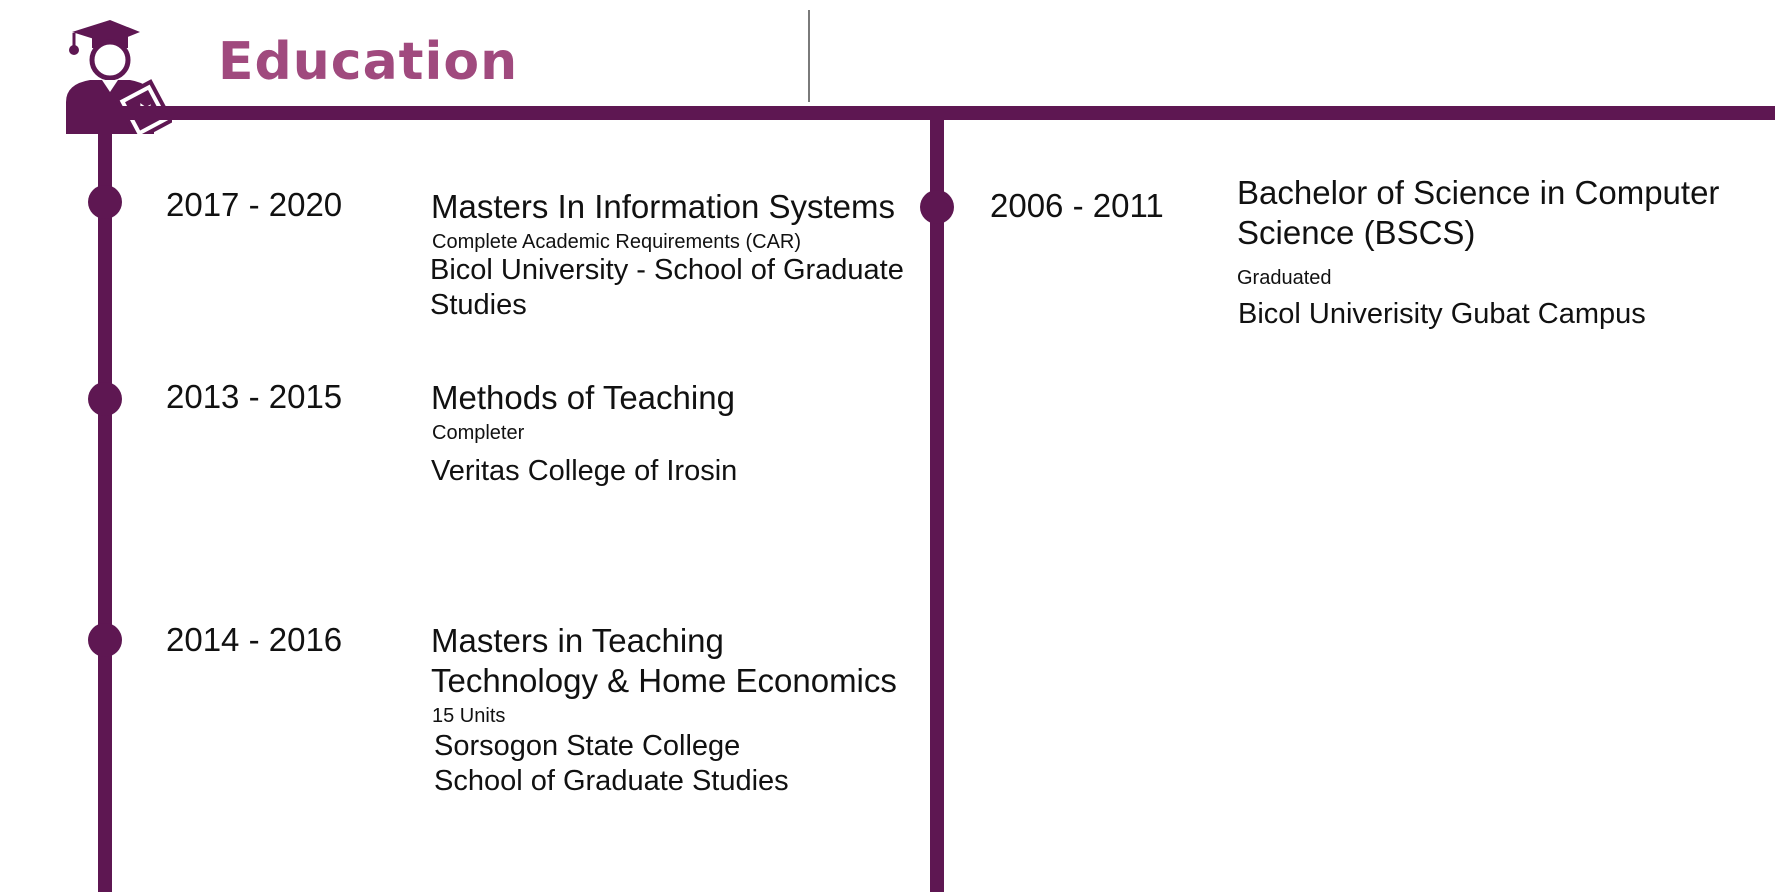  Describe the element at coordinates (1356, 232) in the screenshot. I see `degree-line: Science (BSCS)` at that location.